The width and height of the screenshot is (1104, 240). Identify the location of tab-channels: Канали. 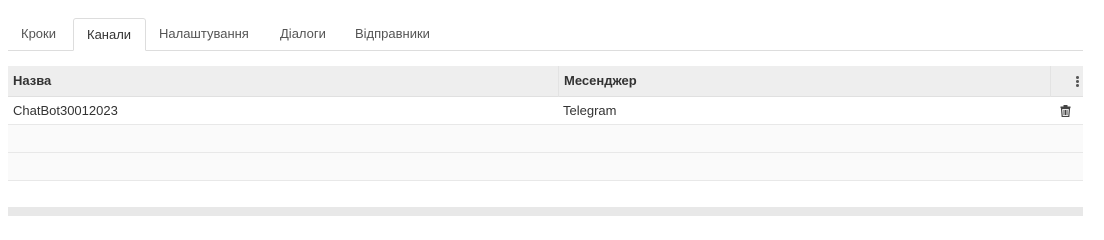
(109, 34).